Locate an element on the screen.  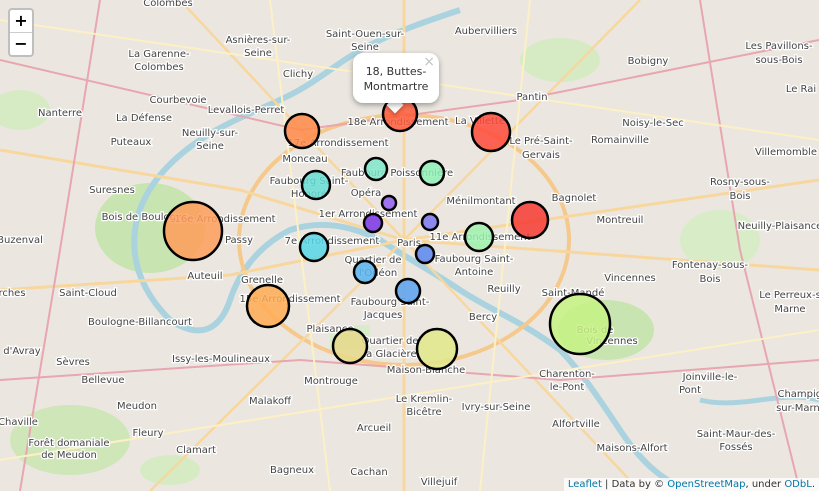
place-label: Pantin is located at coordinates (531, 97).